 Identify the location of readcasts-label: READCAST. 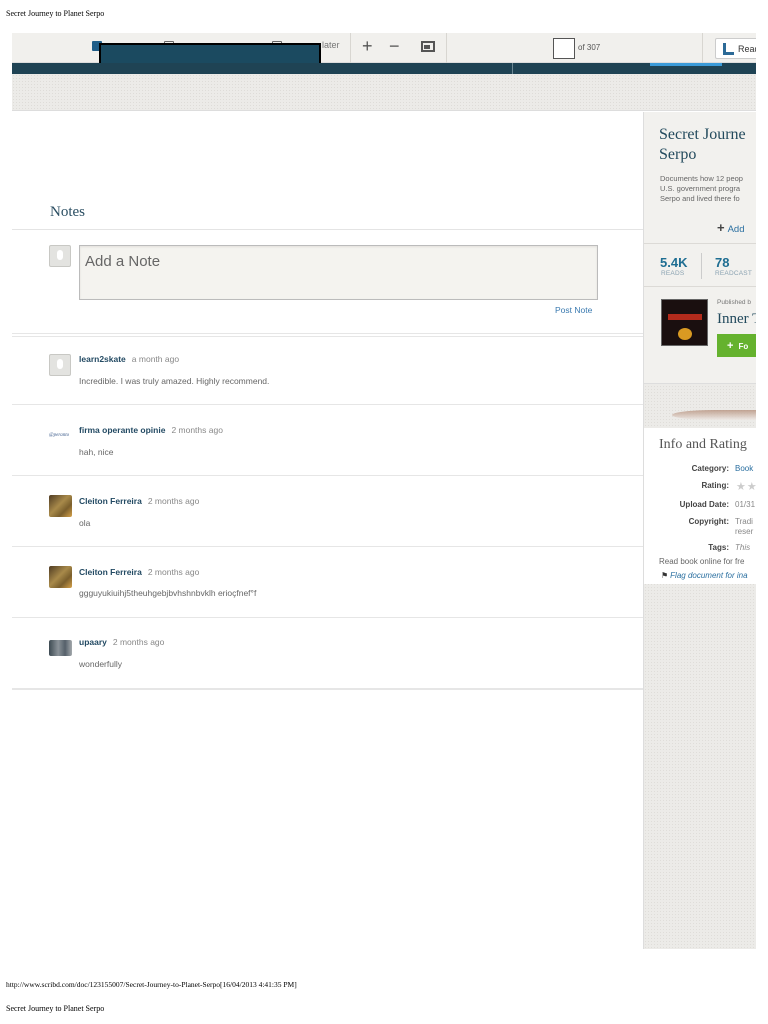
(733, 273).